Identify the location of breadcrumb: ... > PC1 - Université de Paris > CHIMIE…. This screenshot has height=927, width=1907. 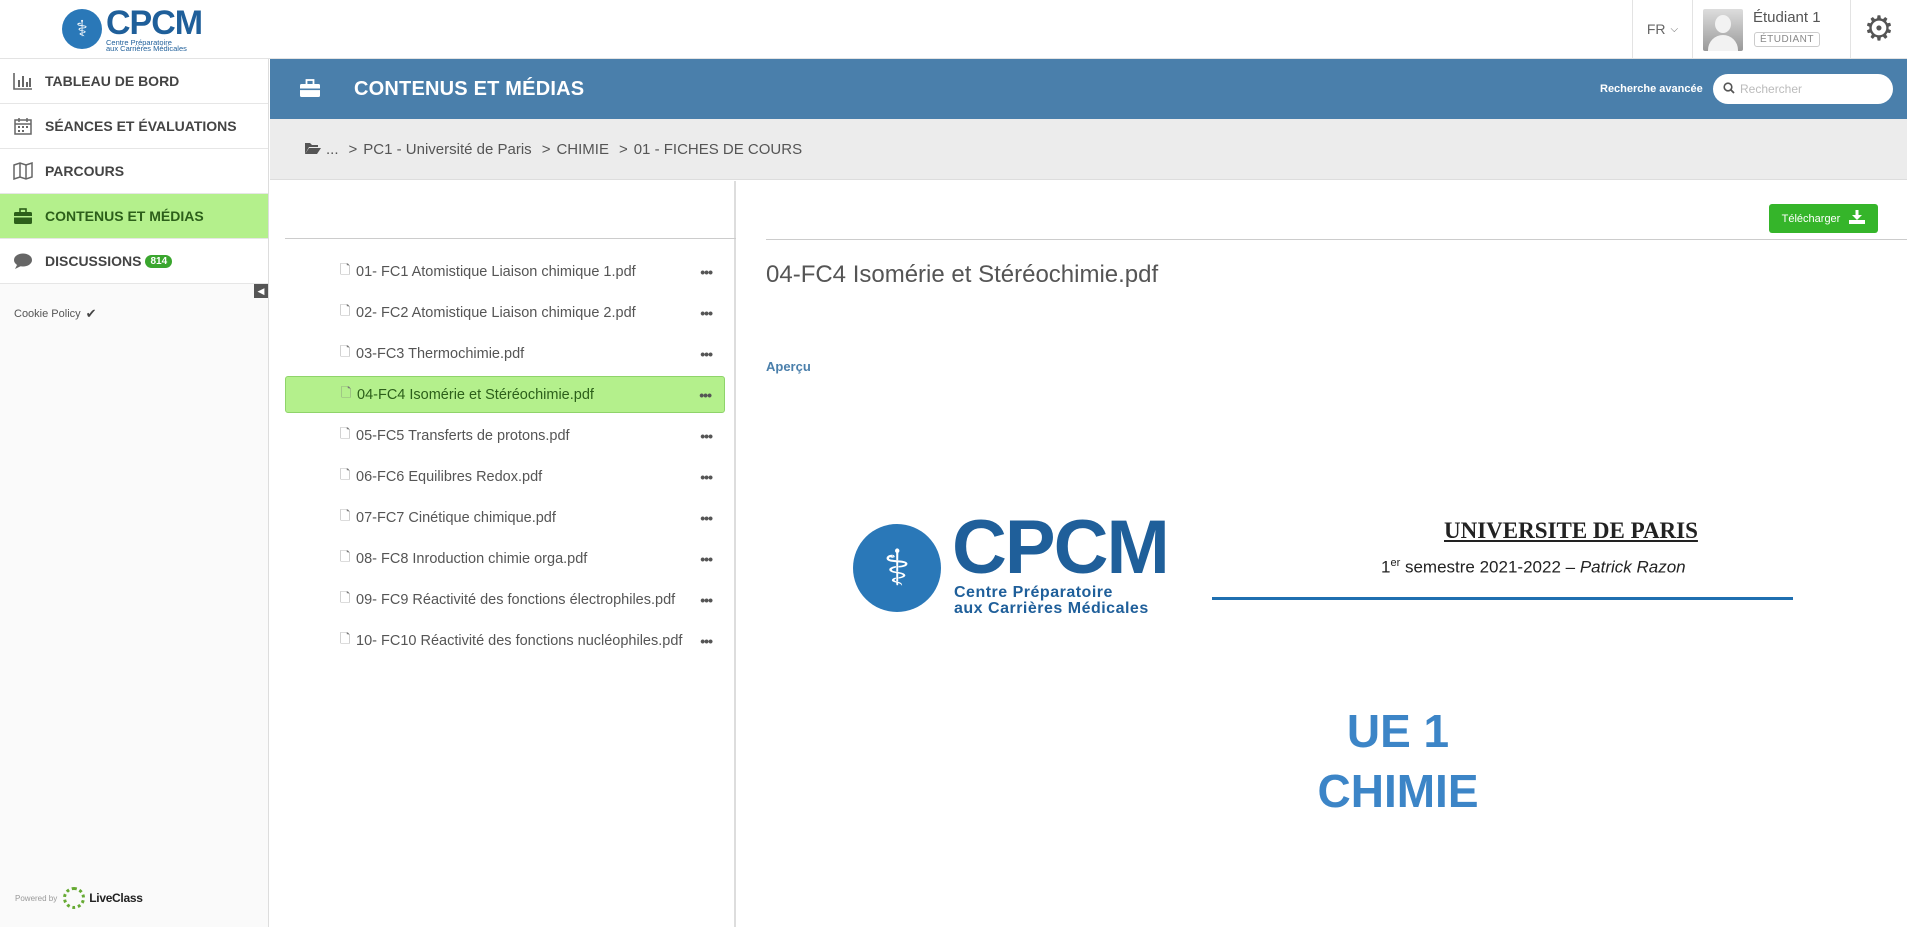
(1088, 149).